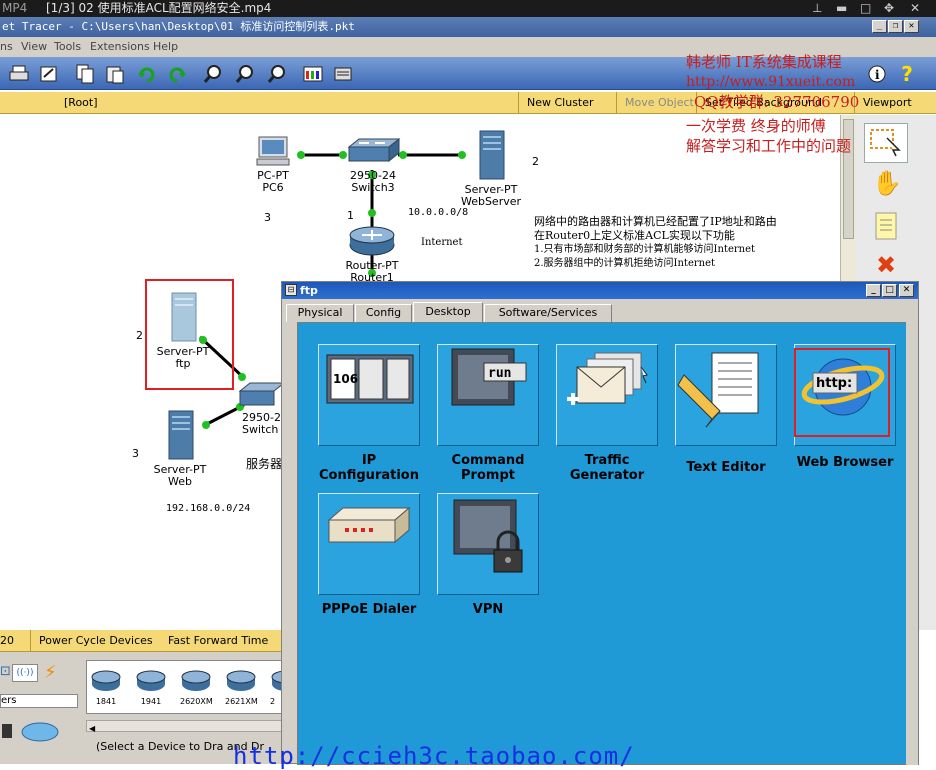 This screenshot has width=936, height=770. Describe the element at coordinates (369, 395) in the screenshot. I see `ip-config-icon: 106` at that location.